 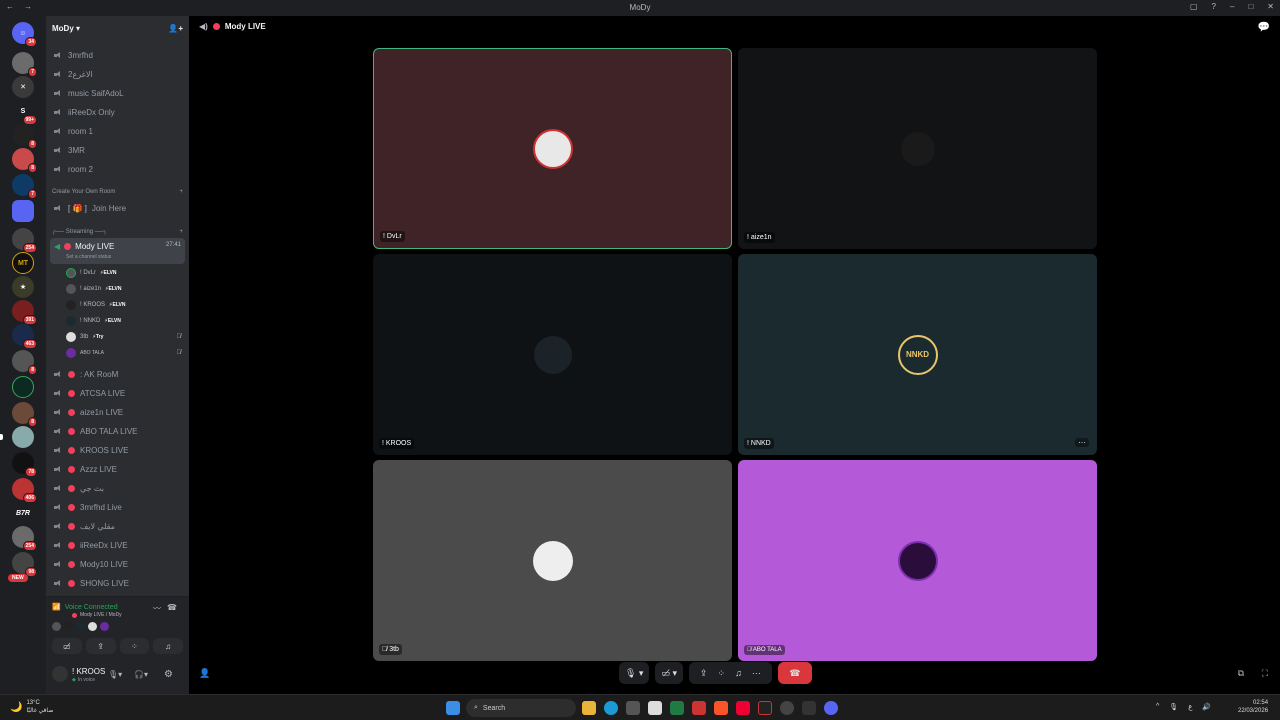 I want to click on voice-member: 3tb ⚡Try 🎙̸, so click(x=123, y=337).